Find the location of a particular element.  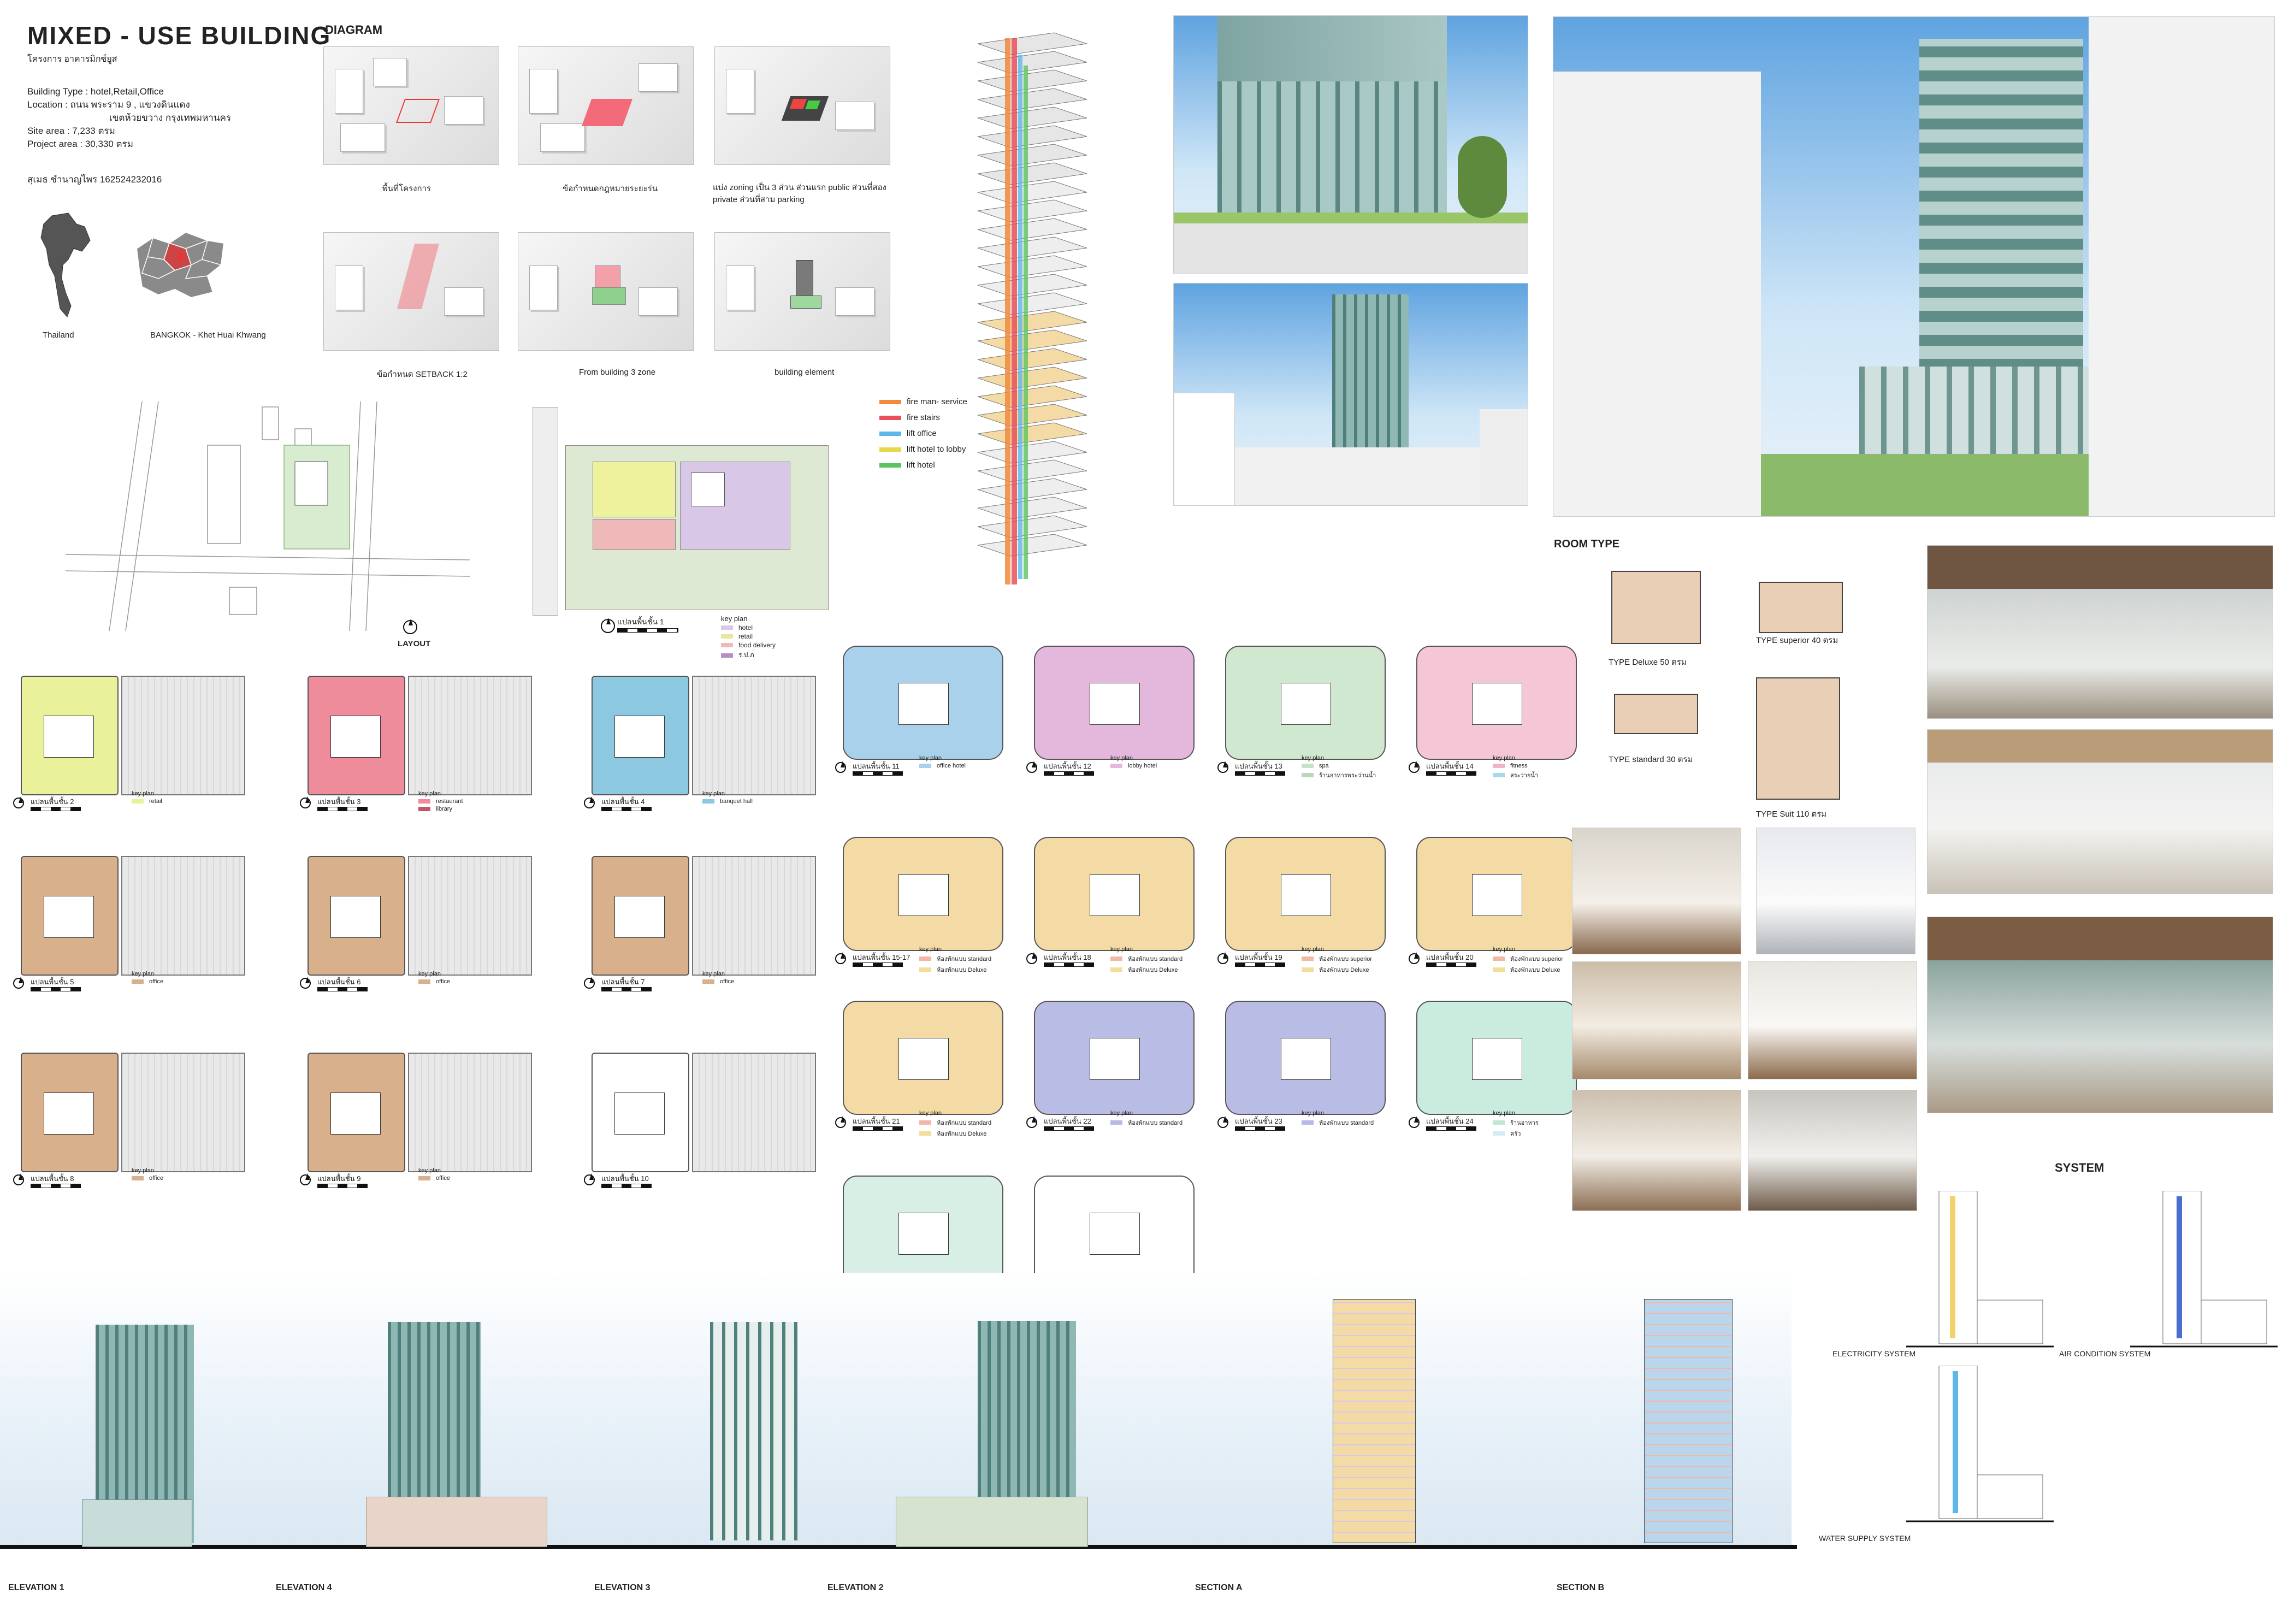

elevation-3-label: ELEVATION 3 is located at coordinates (622, 1587).